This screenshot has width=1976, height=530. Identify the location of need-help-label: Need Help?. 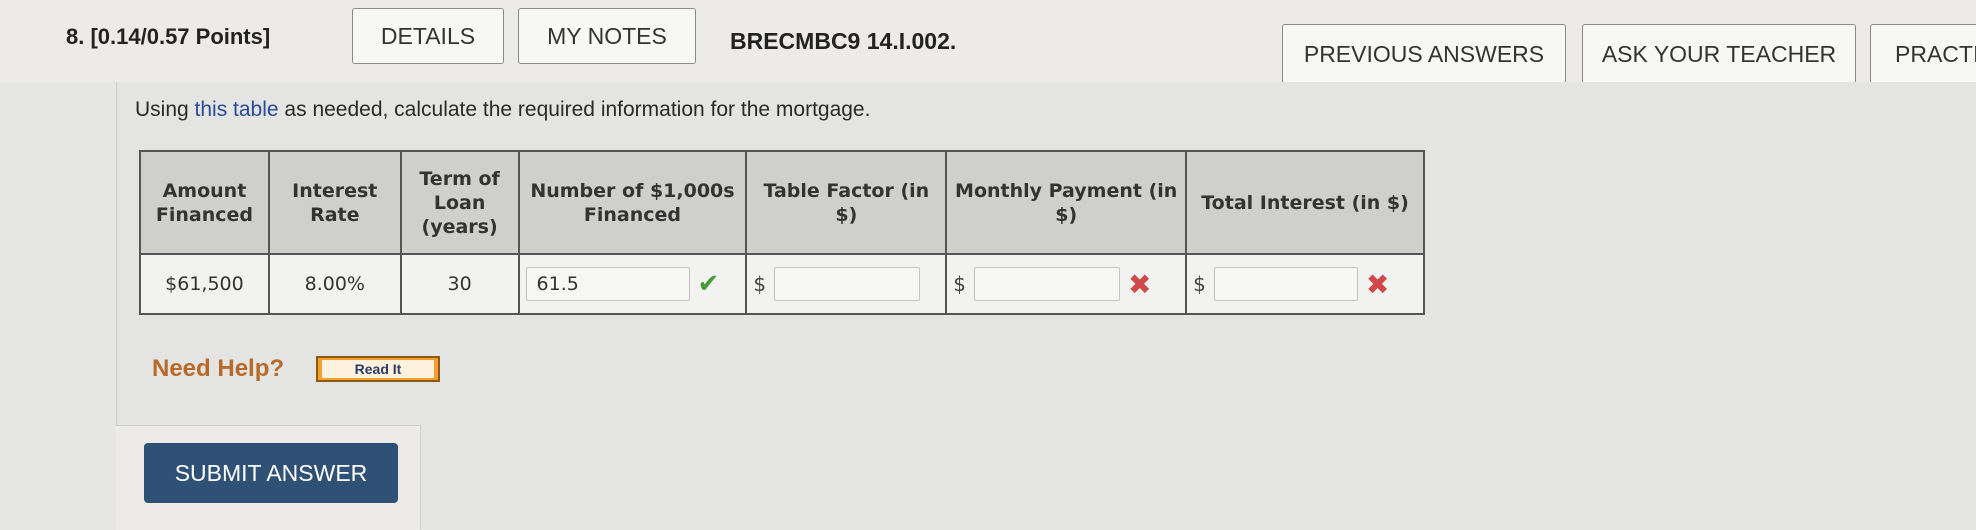
(218, 368).